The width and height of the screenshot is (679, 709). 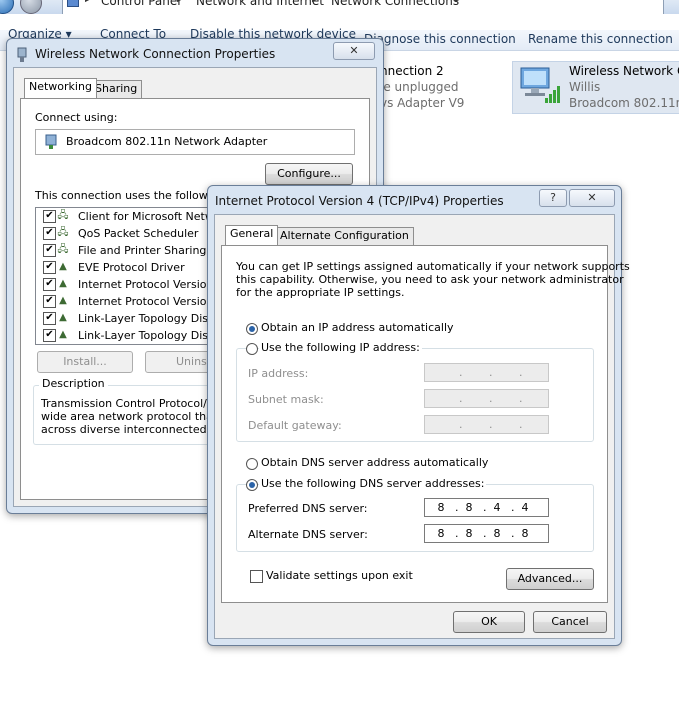 I want to click on ok-button: OK, so click(x=489, y=622).